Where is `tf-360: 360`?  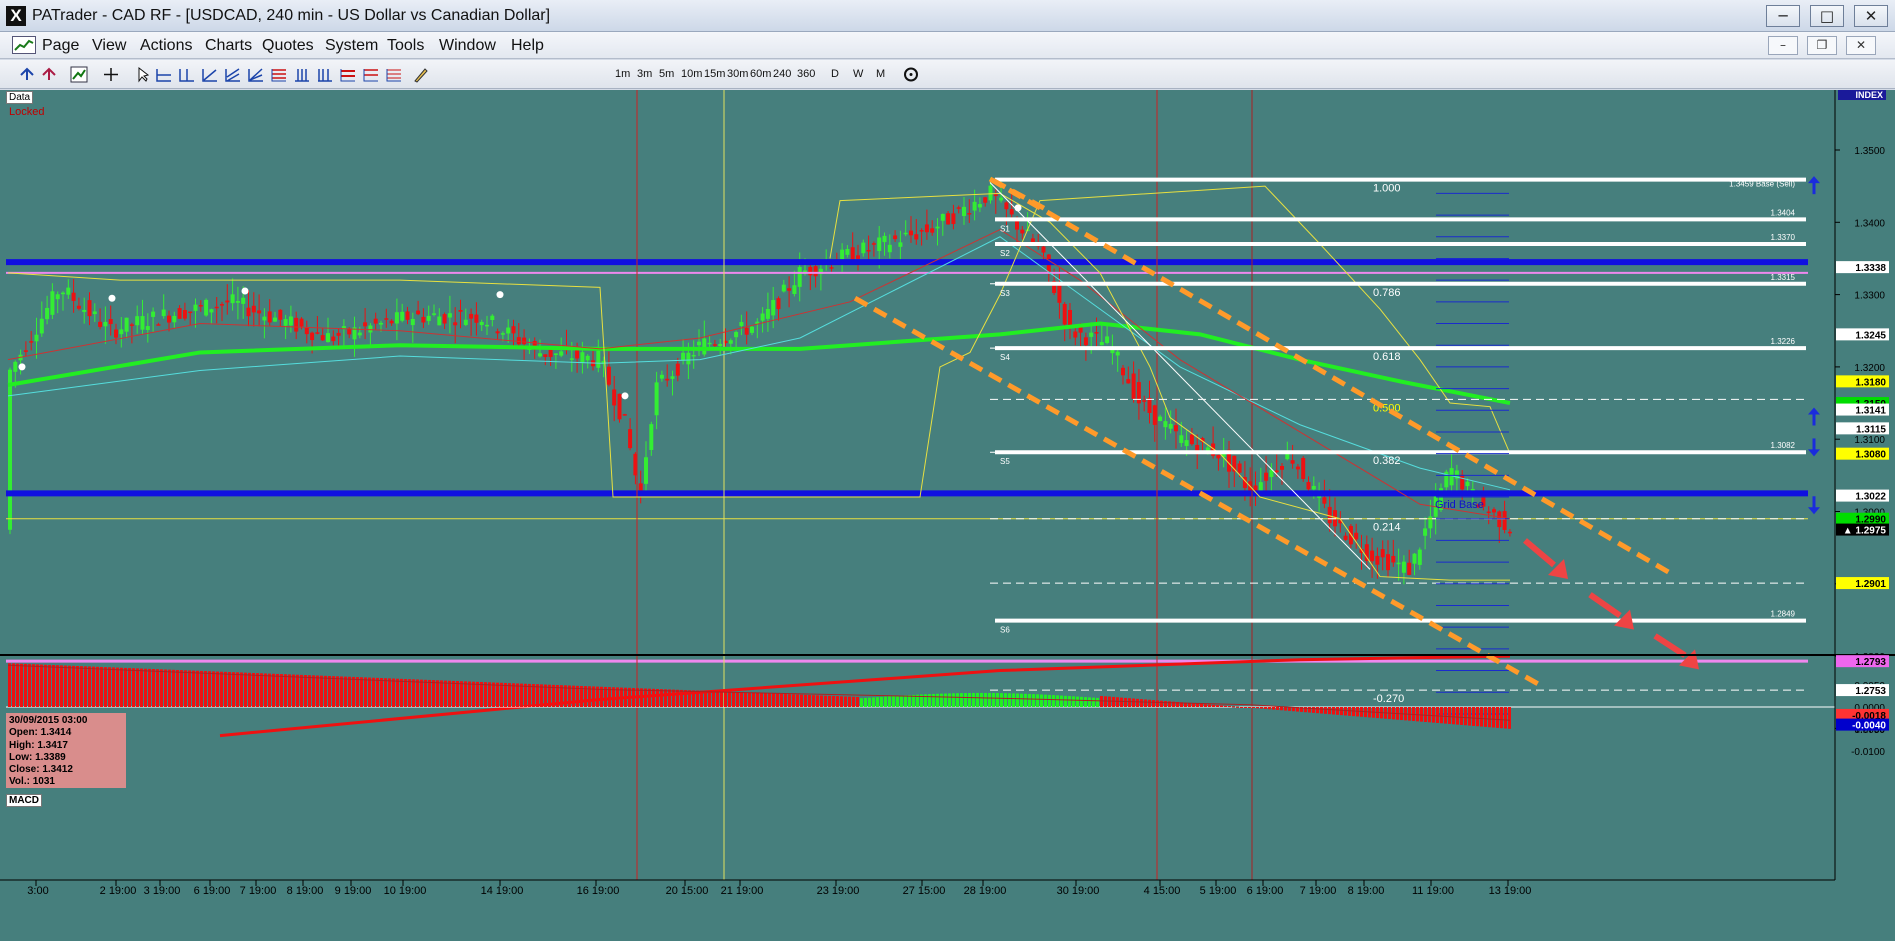 tf-360: 360 is located at coordinates (806, 74).